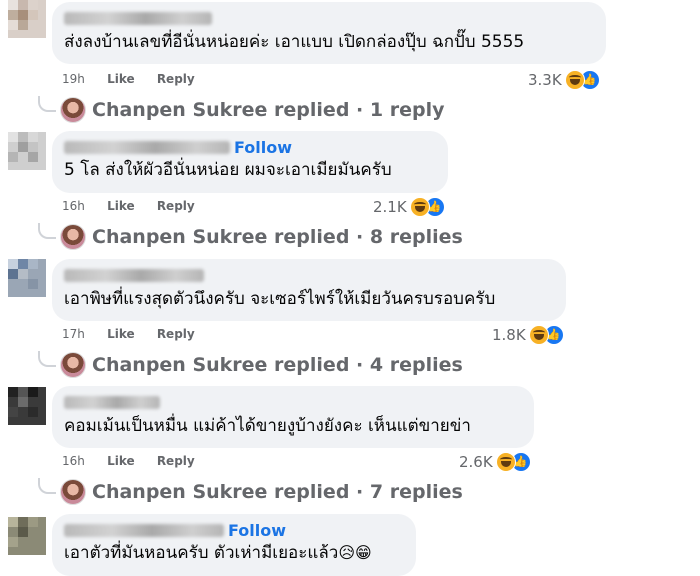 The image size is (700, 576). Describe the element at coordinates (201, 553) in the screenshot. I see `comment-text-body: เอาตัวที่มันหอนครับ ตัวเห่ามีเยอะแล้ว` at that location.